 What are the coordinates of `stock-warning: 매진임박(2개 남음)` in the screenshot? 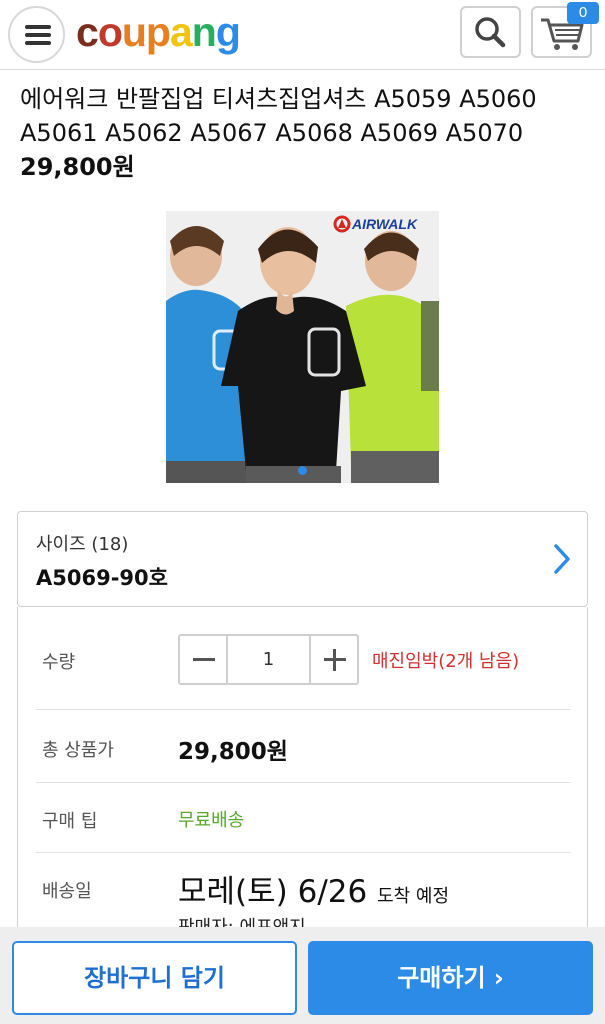 It's located at (446, 661).